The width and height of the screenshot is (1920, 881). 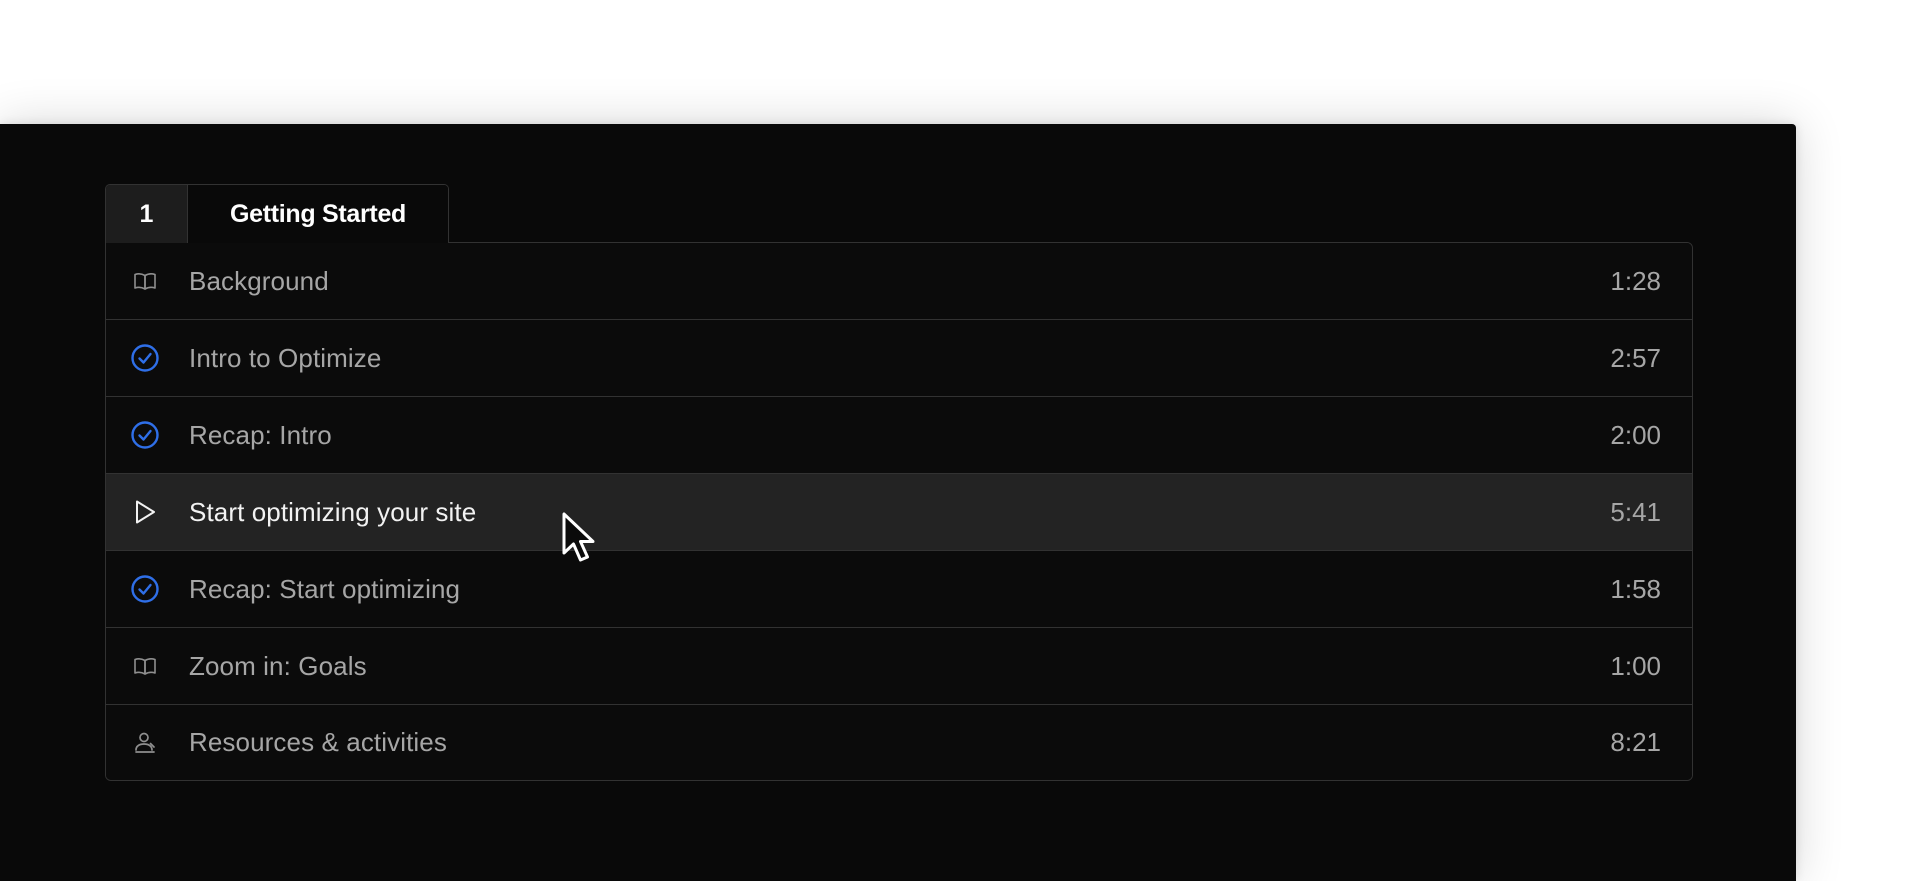 What do you see at coordinates (899, 358) in the screenshot?
I see `lesson-row-intro-to-optimize: Intro to Optimize 2:57` at bounding box center [899, 358].